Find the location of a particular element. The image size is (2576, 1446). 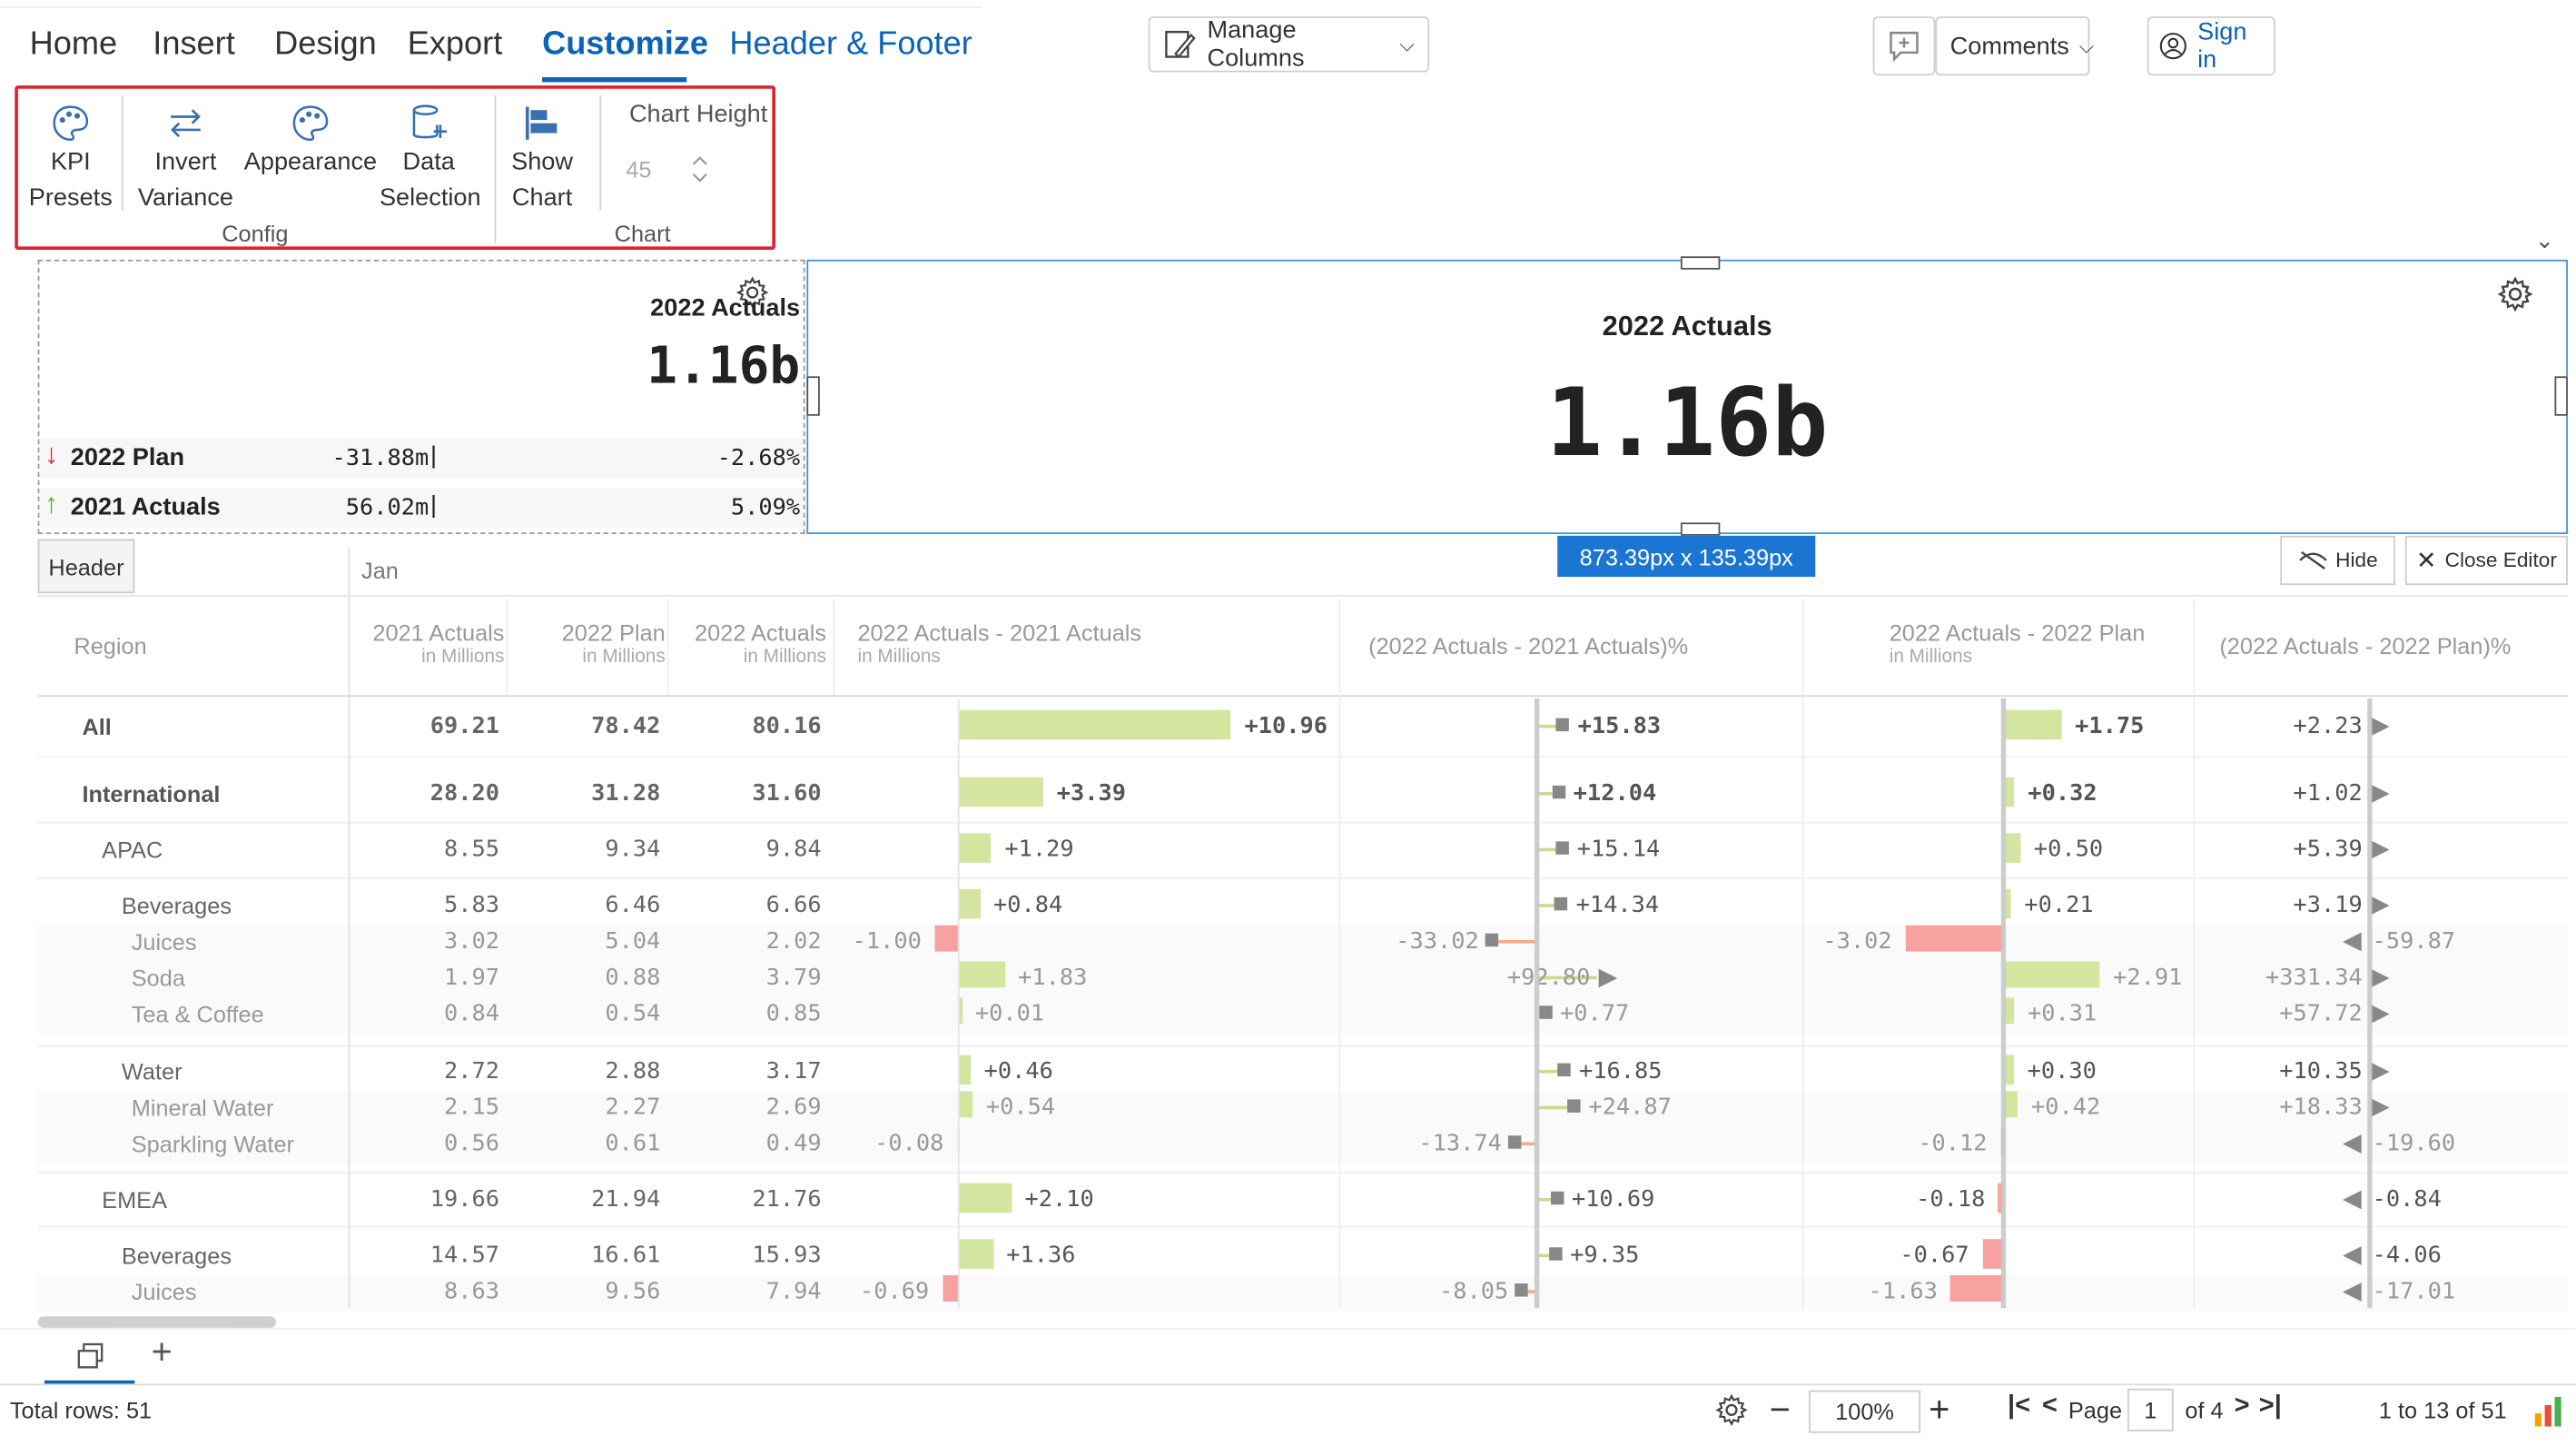

kpi-row-abs: -31.88m is located at coordinates (380, 458).